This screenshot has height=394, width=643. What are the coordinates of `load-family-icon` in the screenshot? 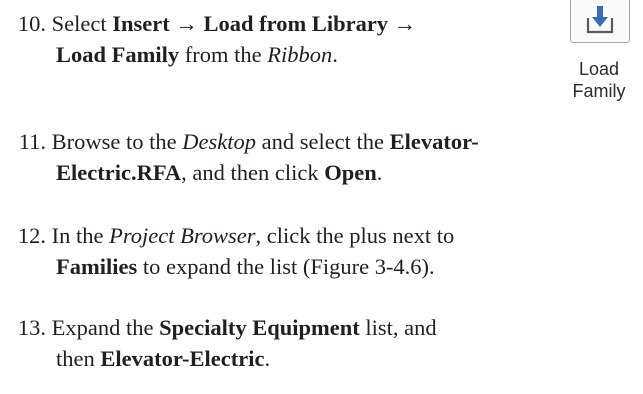 It's located at (600, 20).